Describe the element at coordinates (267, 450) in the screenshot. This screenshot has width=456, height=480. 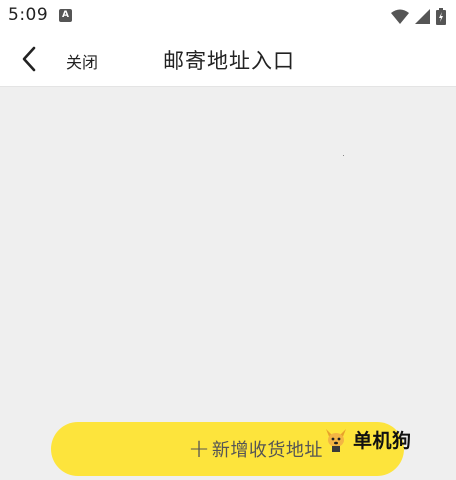
I see `add-address-label: 新增收货地址` at that location.